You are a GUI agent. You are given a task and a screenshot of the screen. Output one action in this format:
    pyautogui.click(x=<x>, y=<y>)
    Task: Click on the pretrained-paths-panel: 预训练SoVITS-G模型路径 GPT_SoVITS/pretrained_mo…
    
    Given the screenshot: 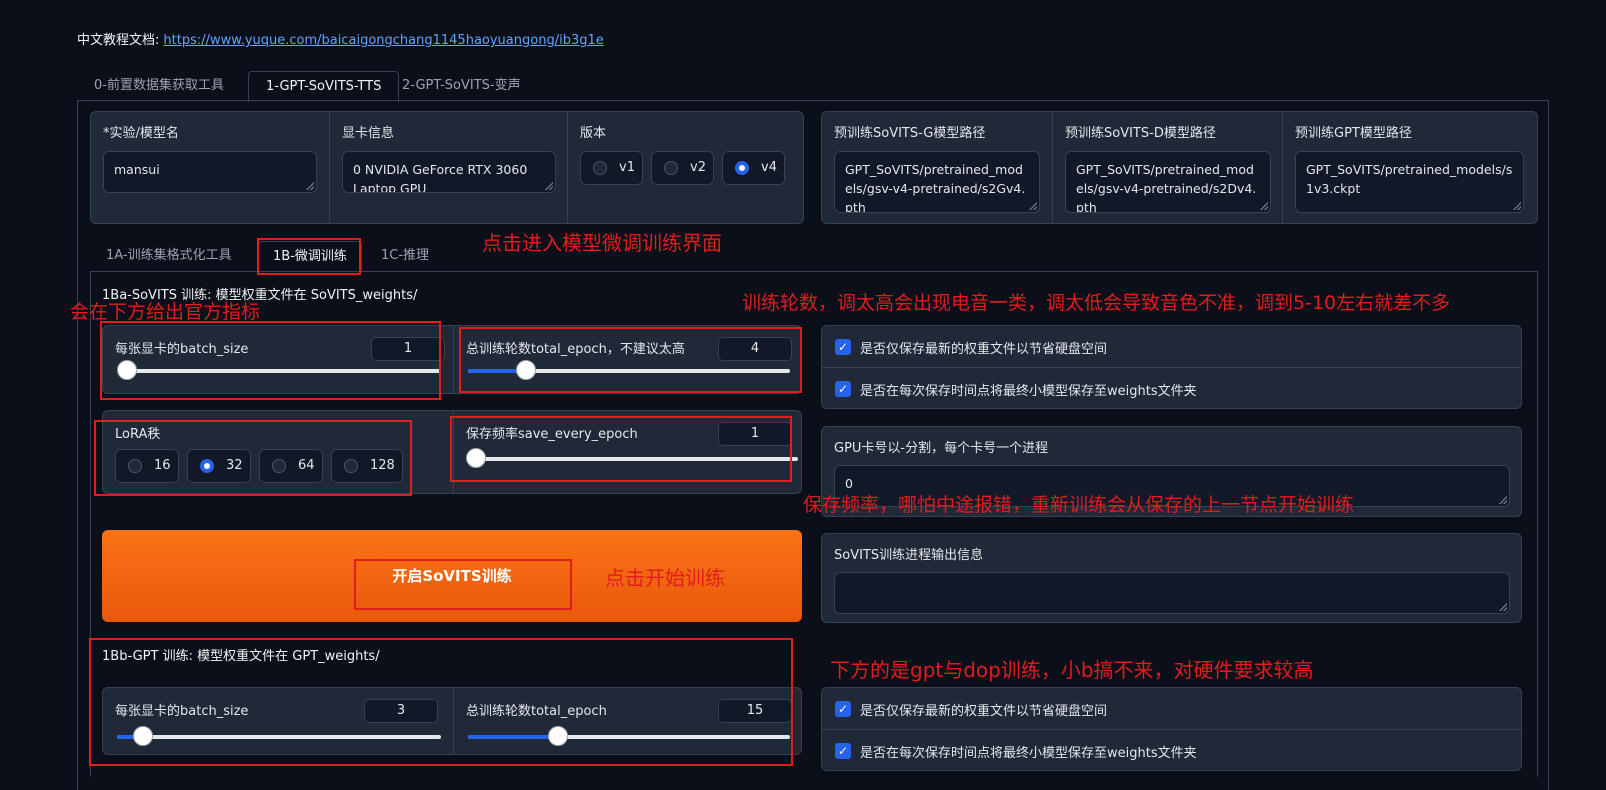 What is the action you would take?
    pyautogui.click(x=1179, y=167)
    